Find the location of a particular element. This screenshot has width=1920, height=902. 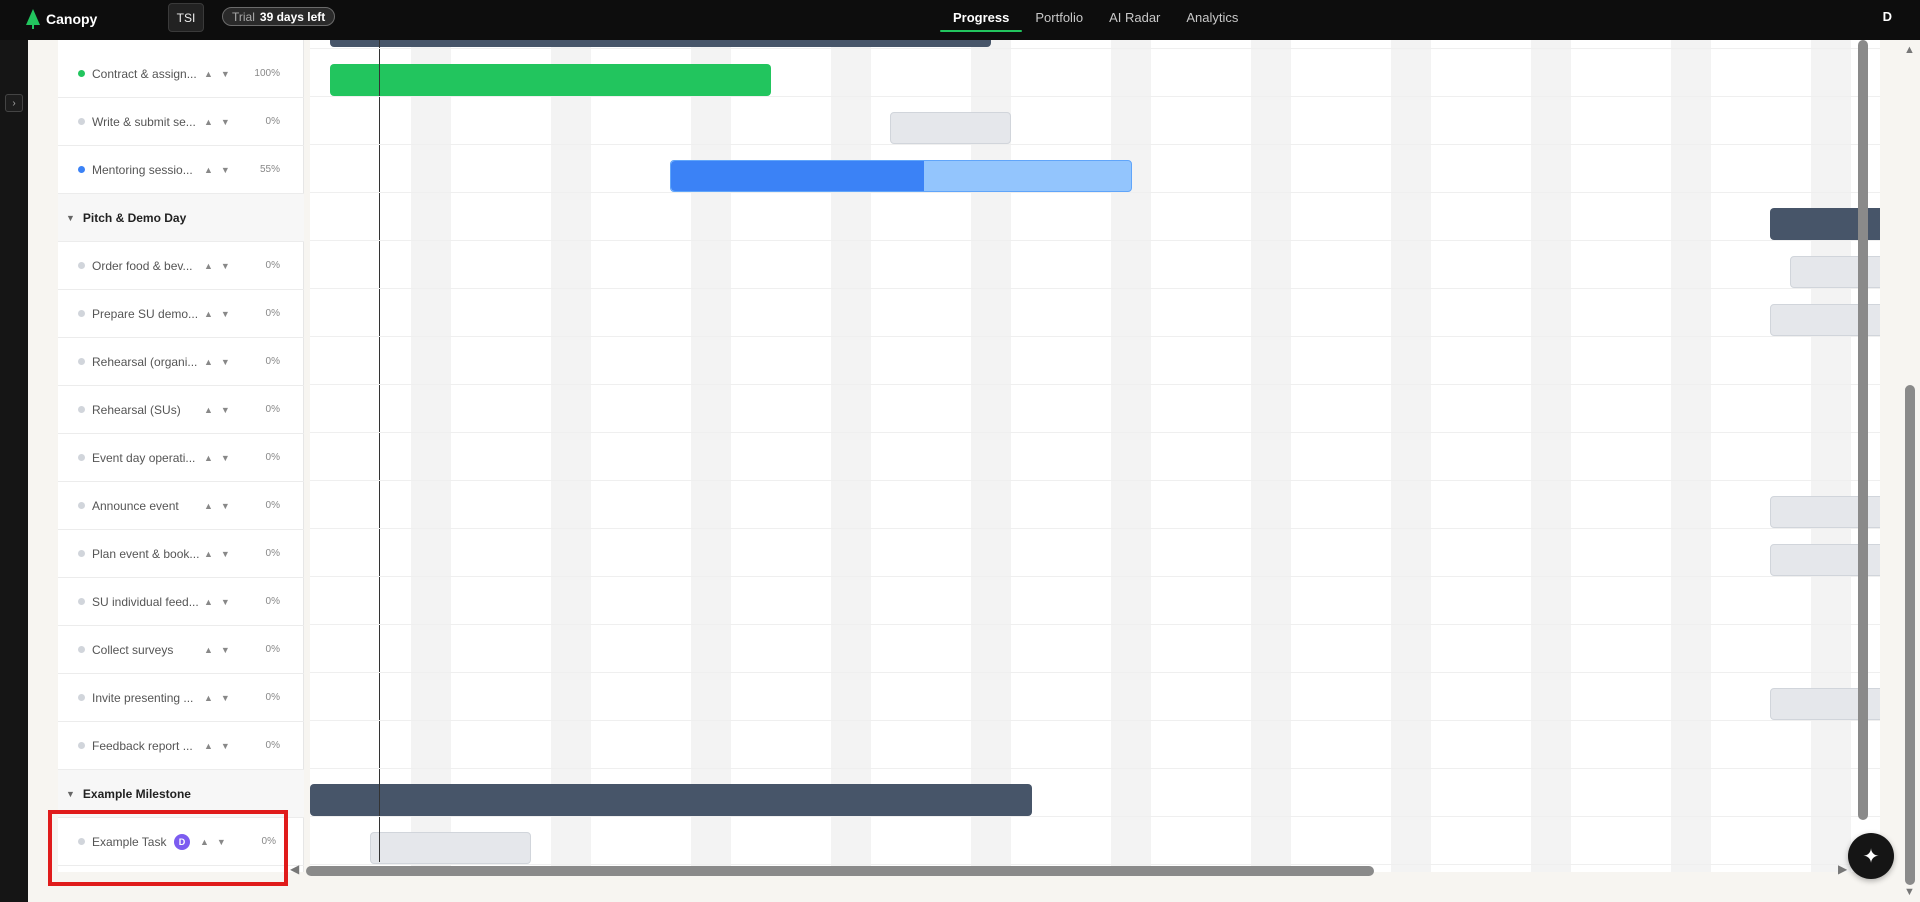

task-row: Feedback report ... ▲ ▼ 0% is located at coordinates (181, 746).